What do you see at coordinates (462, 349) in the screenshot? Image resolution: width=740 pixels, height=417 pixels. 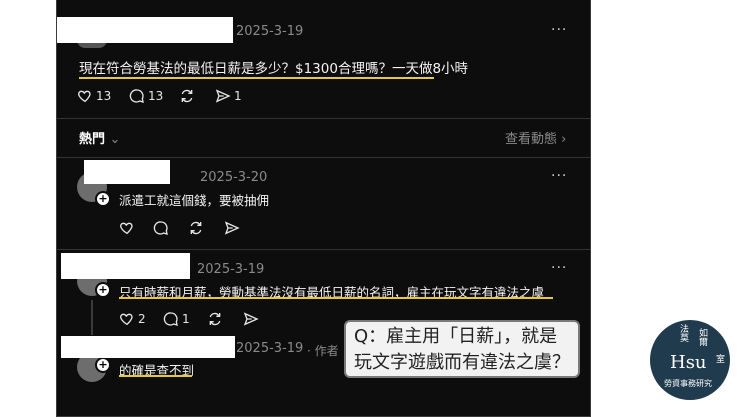 I see `question-callout: Q：雇主用「日薪」，就是 玩文字遊戲而有違法之虞？` at bounding box center [462, 349].